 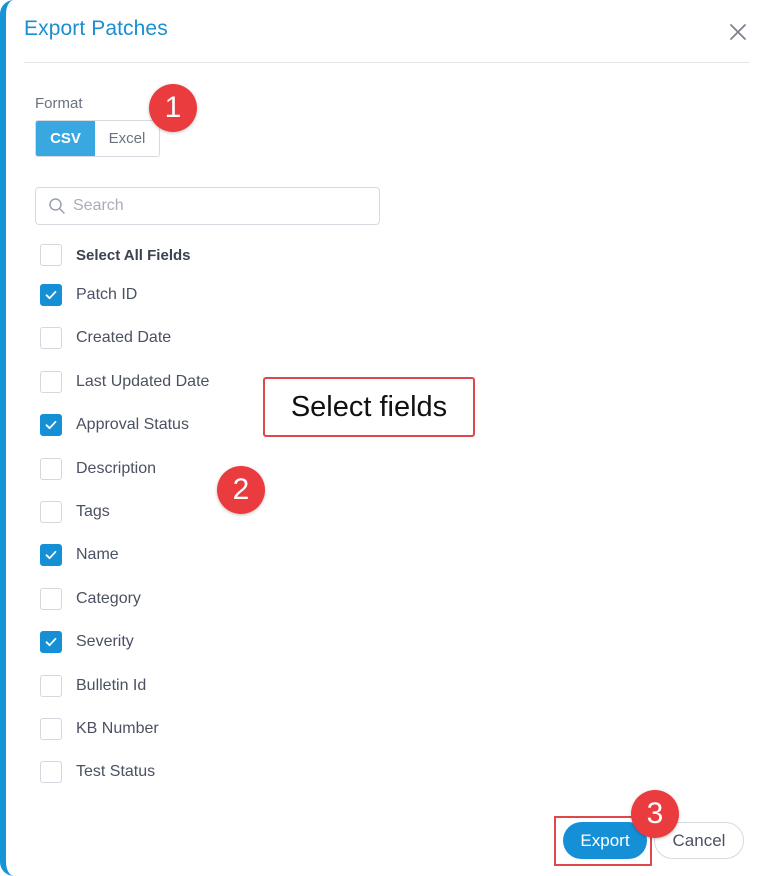 What do you see at coordinates (108, 598) in the screenshot?
I see `field-label: Category` at bounding box center [108, 598].